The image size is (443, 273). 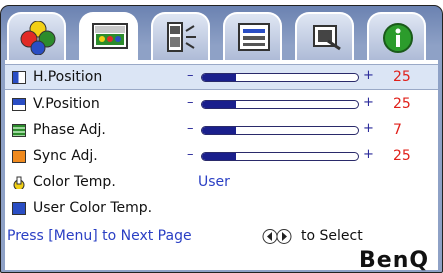 What do you see at coordinates (327, 38) in the screenshot?
I see `input-source-icon` at bounding box center [327, 38].